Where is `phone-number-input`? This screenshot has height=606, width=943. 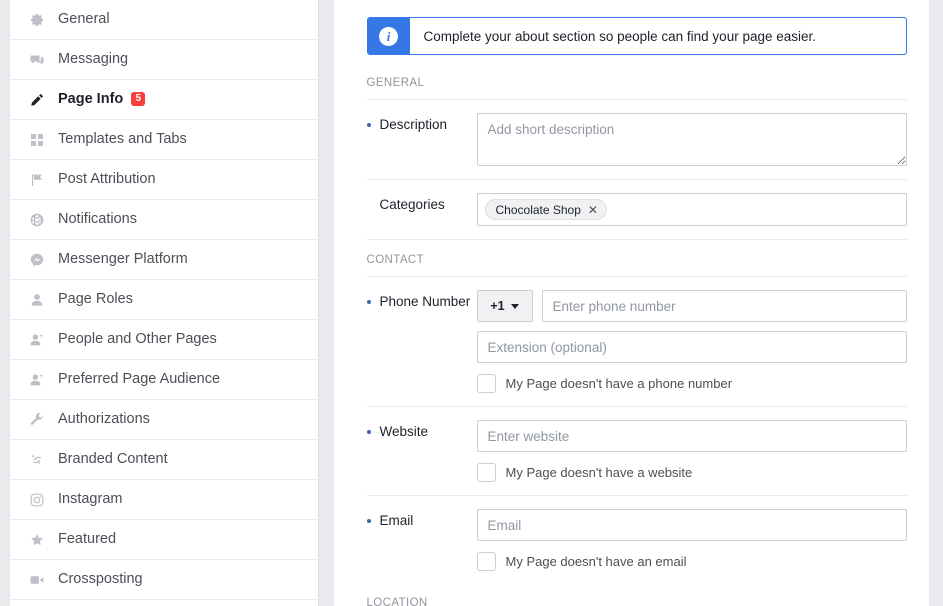
phone-number-input is located at coordinates (724, 306).